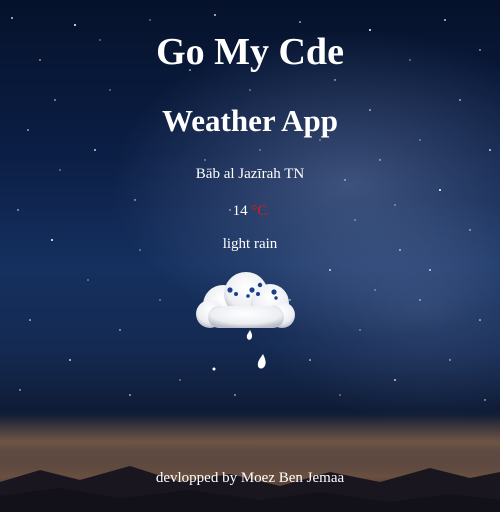  What do you see at coordinates (250, 445) in the screenshot?
I see `horizon-glow` at bounding box center [250, 445].